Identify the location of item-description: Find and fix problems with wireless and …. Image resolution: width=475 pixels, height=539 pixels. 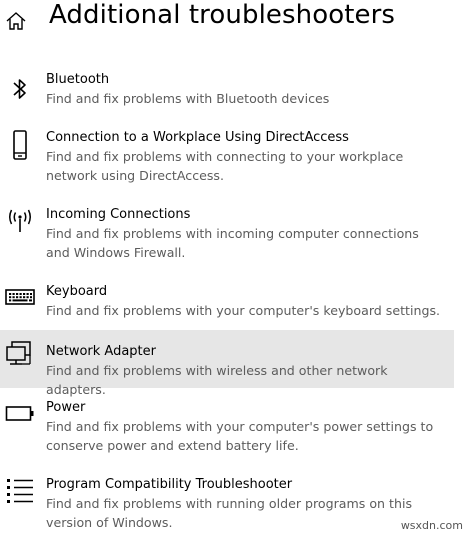
(217, 380).